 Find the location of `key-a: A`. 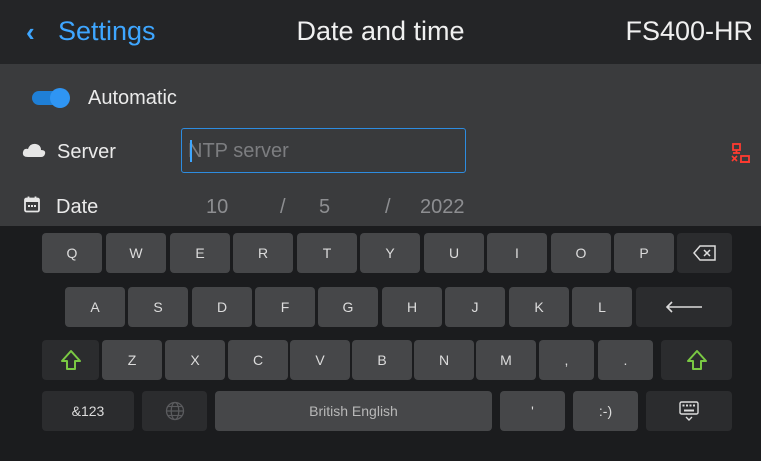

key-a: A is located at coordinates (95, 307).